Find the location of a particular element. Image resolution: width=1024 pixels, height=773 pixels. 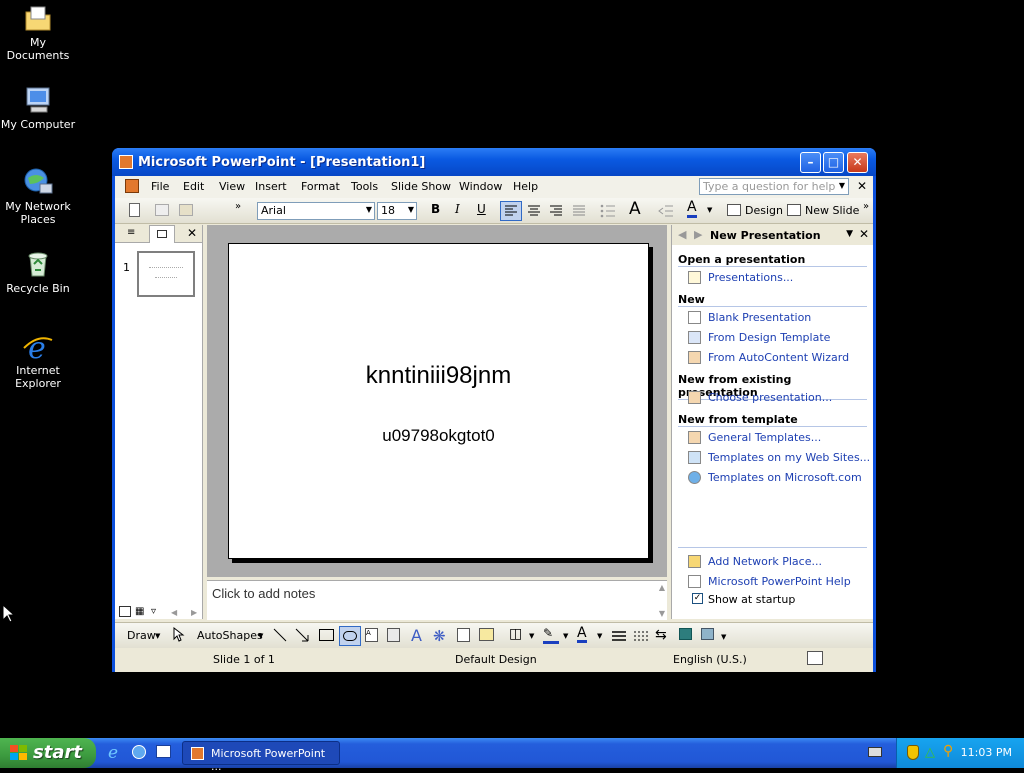

font-name-select: Arial ▼ is located at coordinates (316, 211).